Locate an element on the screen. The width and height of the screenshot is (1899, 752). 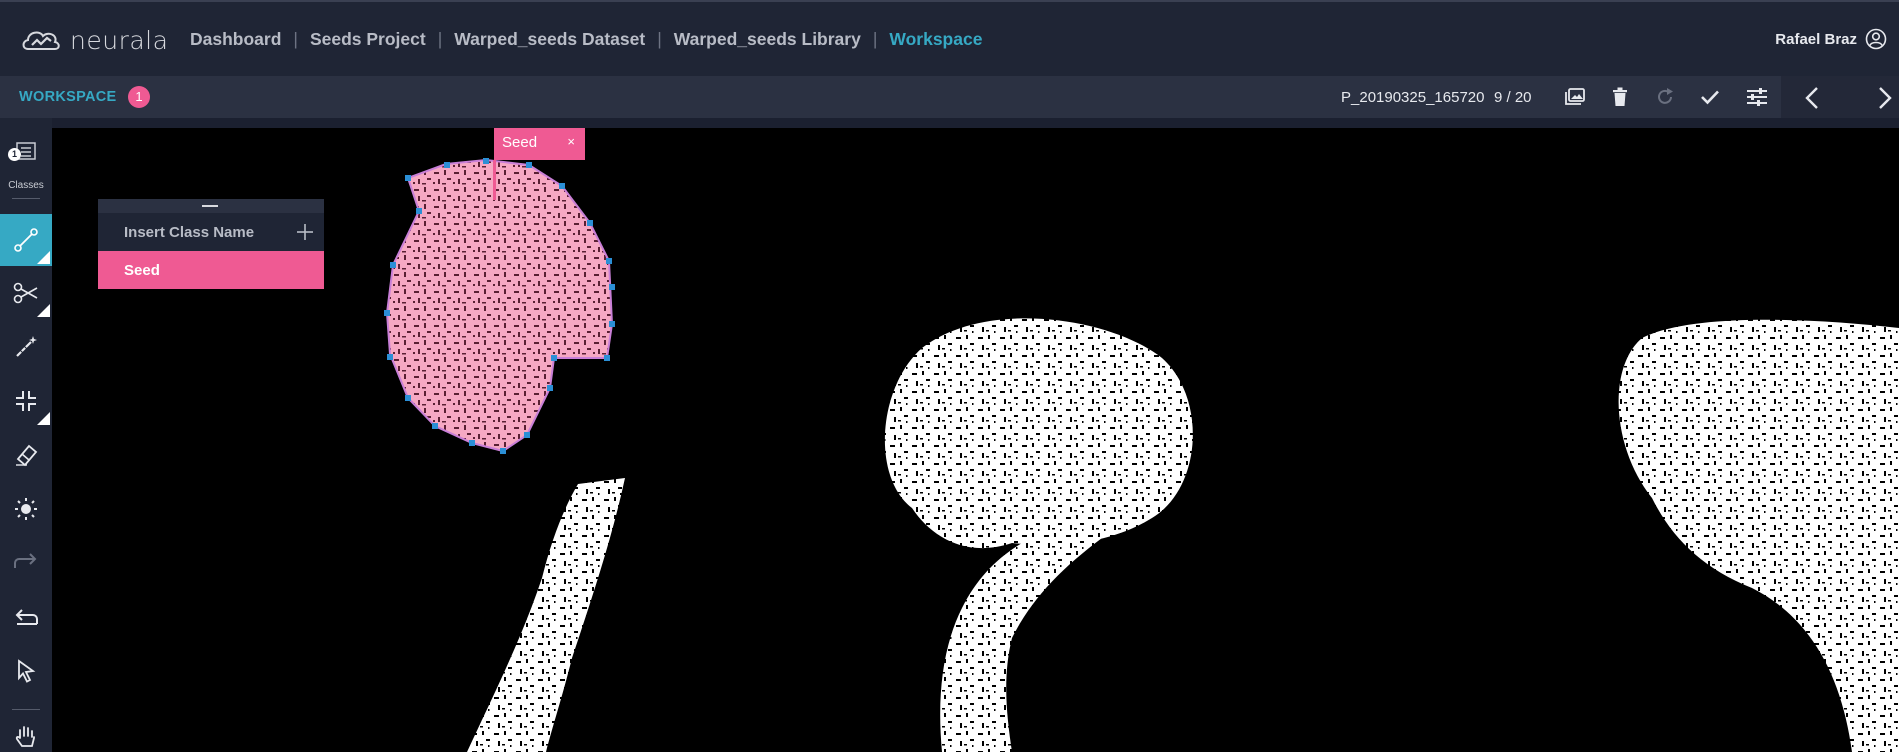
magic-wand-tool is located at coordinates (26, 347).